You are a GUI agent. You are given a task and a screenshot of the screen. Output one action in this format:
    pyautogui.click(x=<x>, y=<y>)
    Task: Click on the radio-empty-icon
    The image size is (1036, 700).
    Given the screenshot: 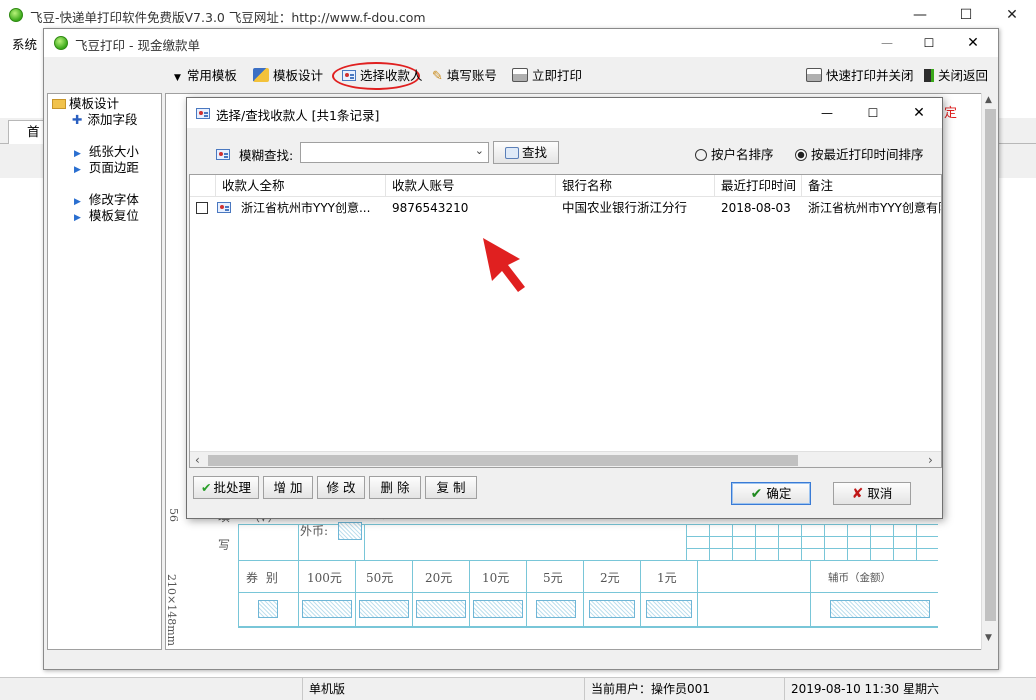 What is the action you would take?
    pyautogui.click(x=701, y=155)
    